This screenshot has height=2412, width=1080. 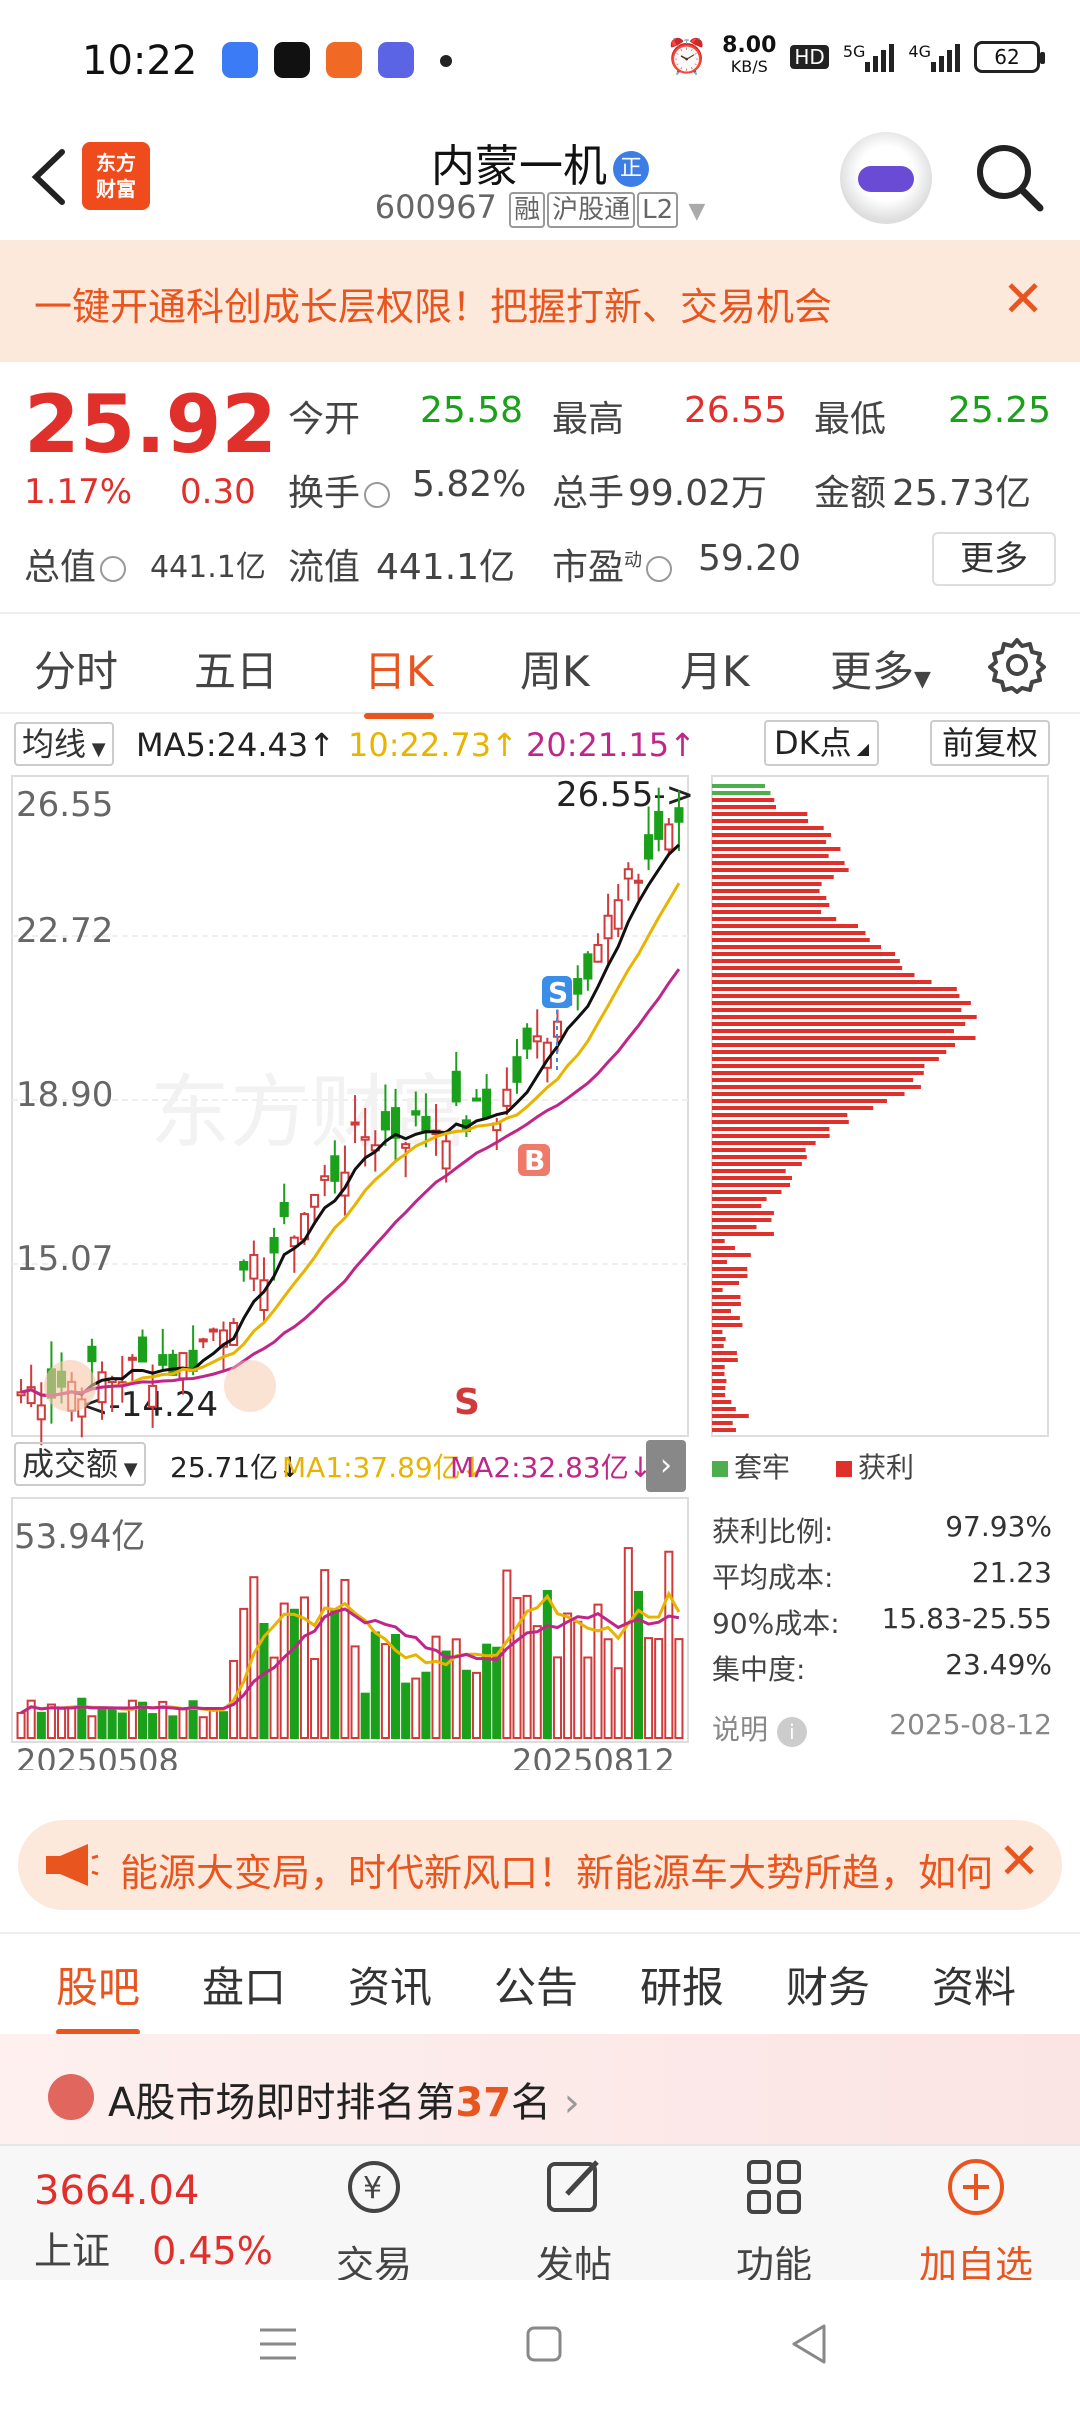 I want to click on tab-finance: 财务, so click(x=828, y=1984).